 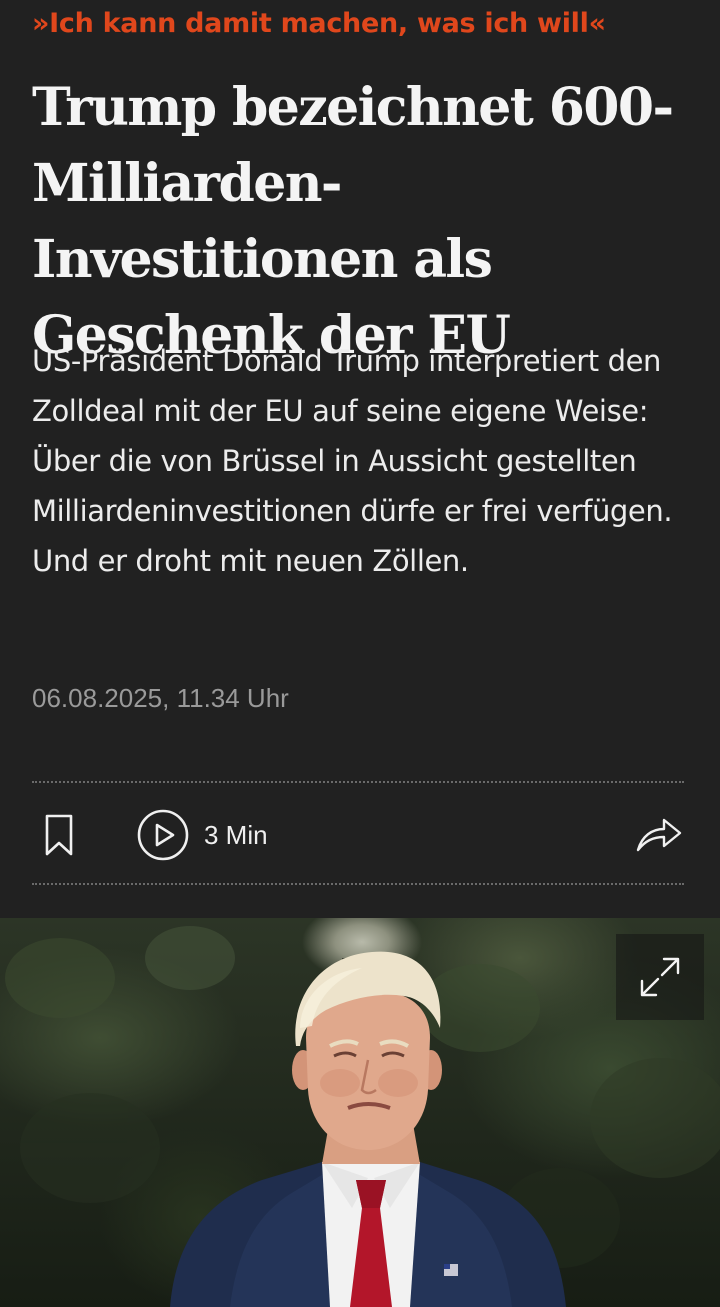 I want to click on expand-icon, so click(x=660, y=977).